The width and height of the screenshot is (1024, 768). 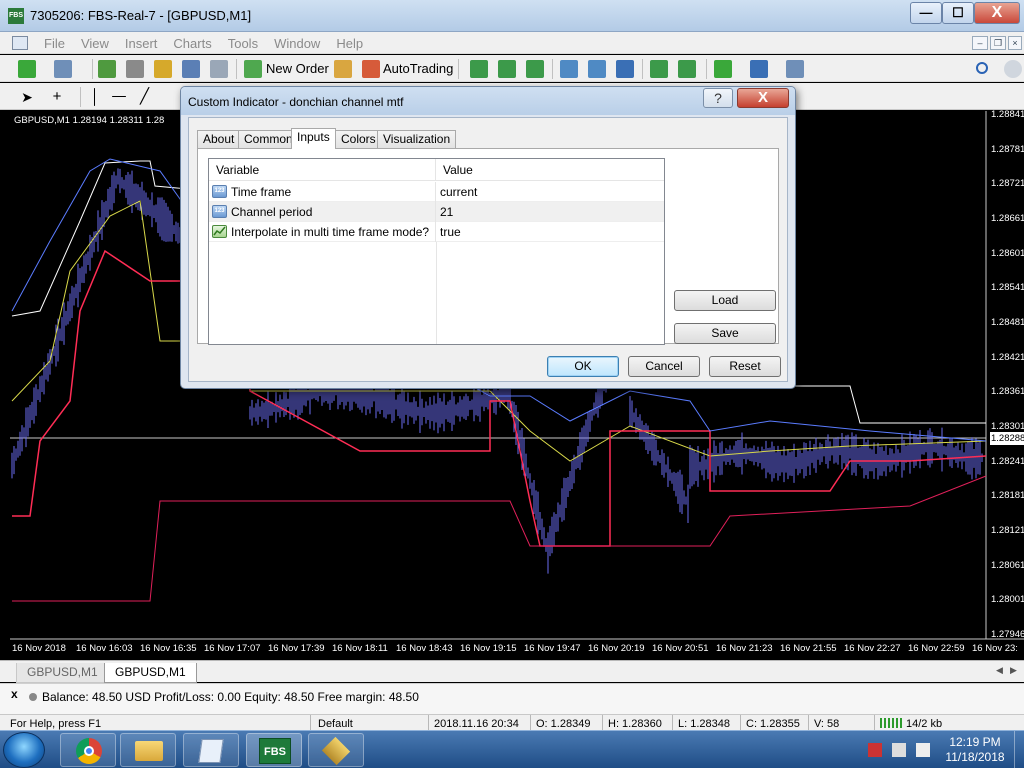 What do you see at coordinates (535, 69) in the screenshot?
I see `line-chart-icon` at bounding box center [535, 69].